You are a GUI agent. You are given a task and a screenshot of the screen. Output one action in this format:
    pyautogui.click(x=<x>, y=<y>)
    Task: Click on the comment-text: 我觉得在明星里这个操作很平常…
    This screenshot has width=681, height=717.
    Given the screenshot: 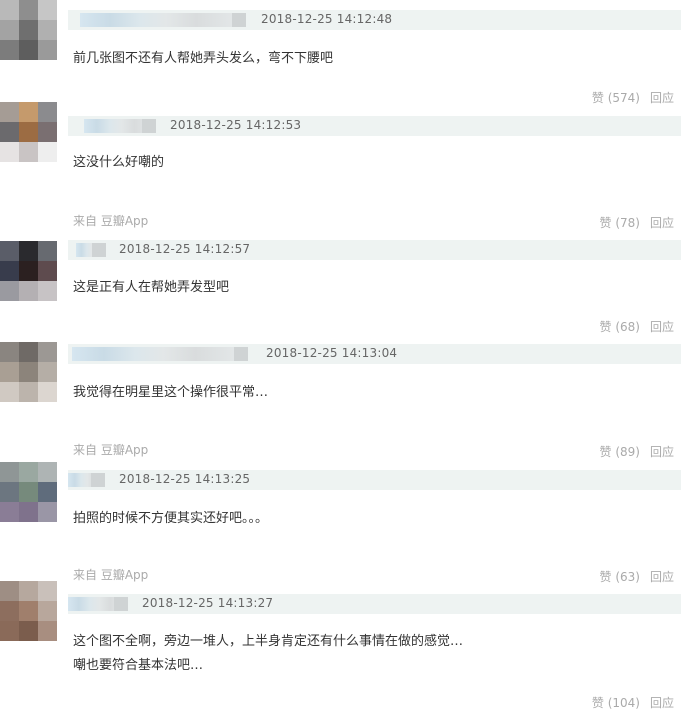 What is the action you would take?
    pyautogui.click(x=170, y=393)
    